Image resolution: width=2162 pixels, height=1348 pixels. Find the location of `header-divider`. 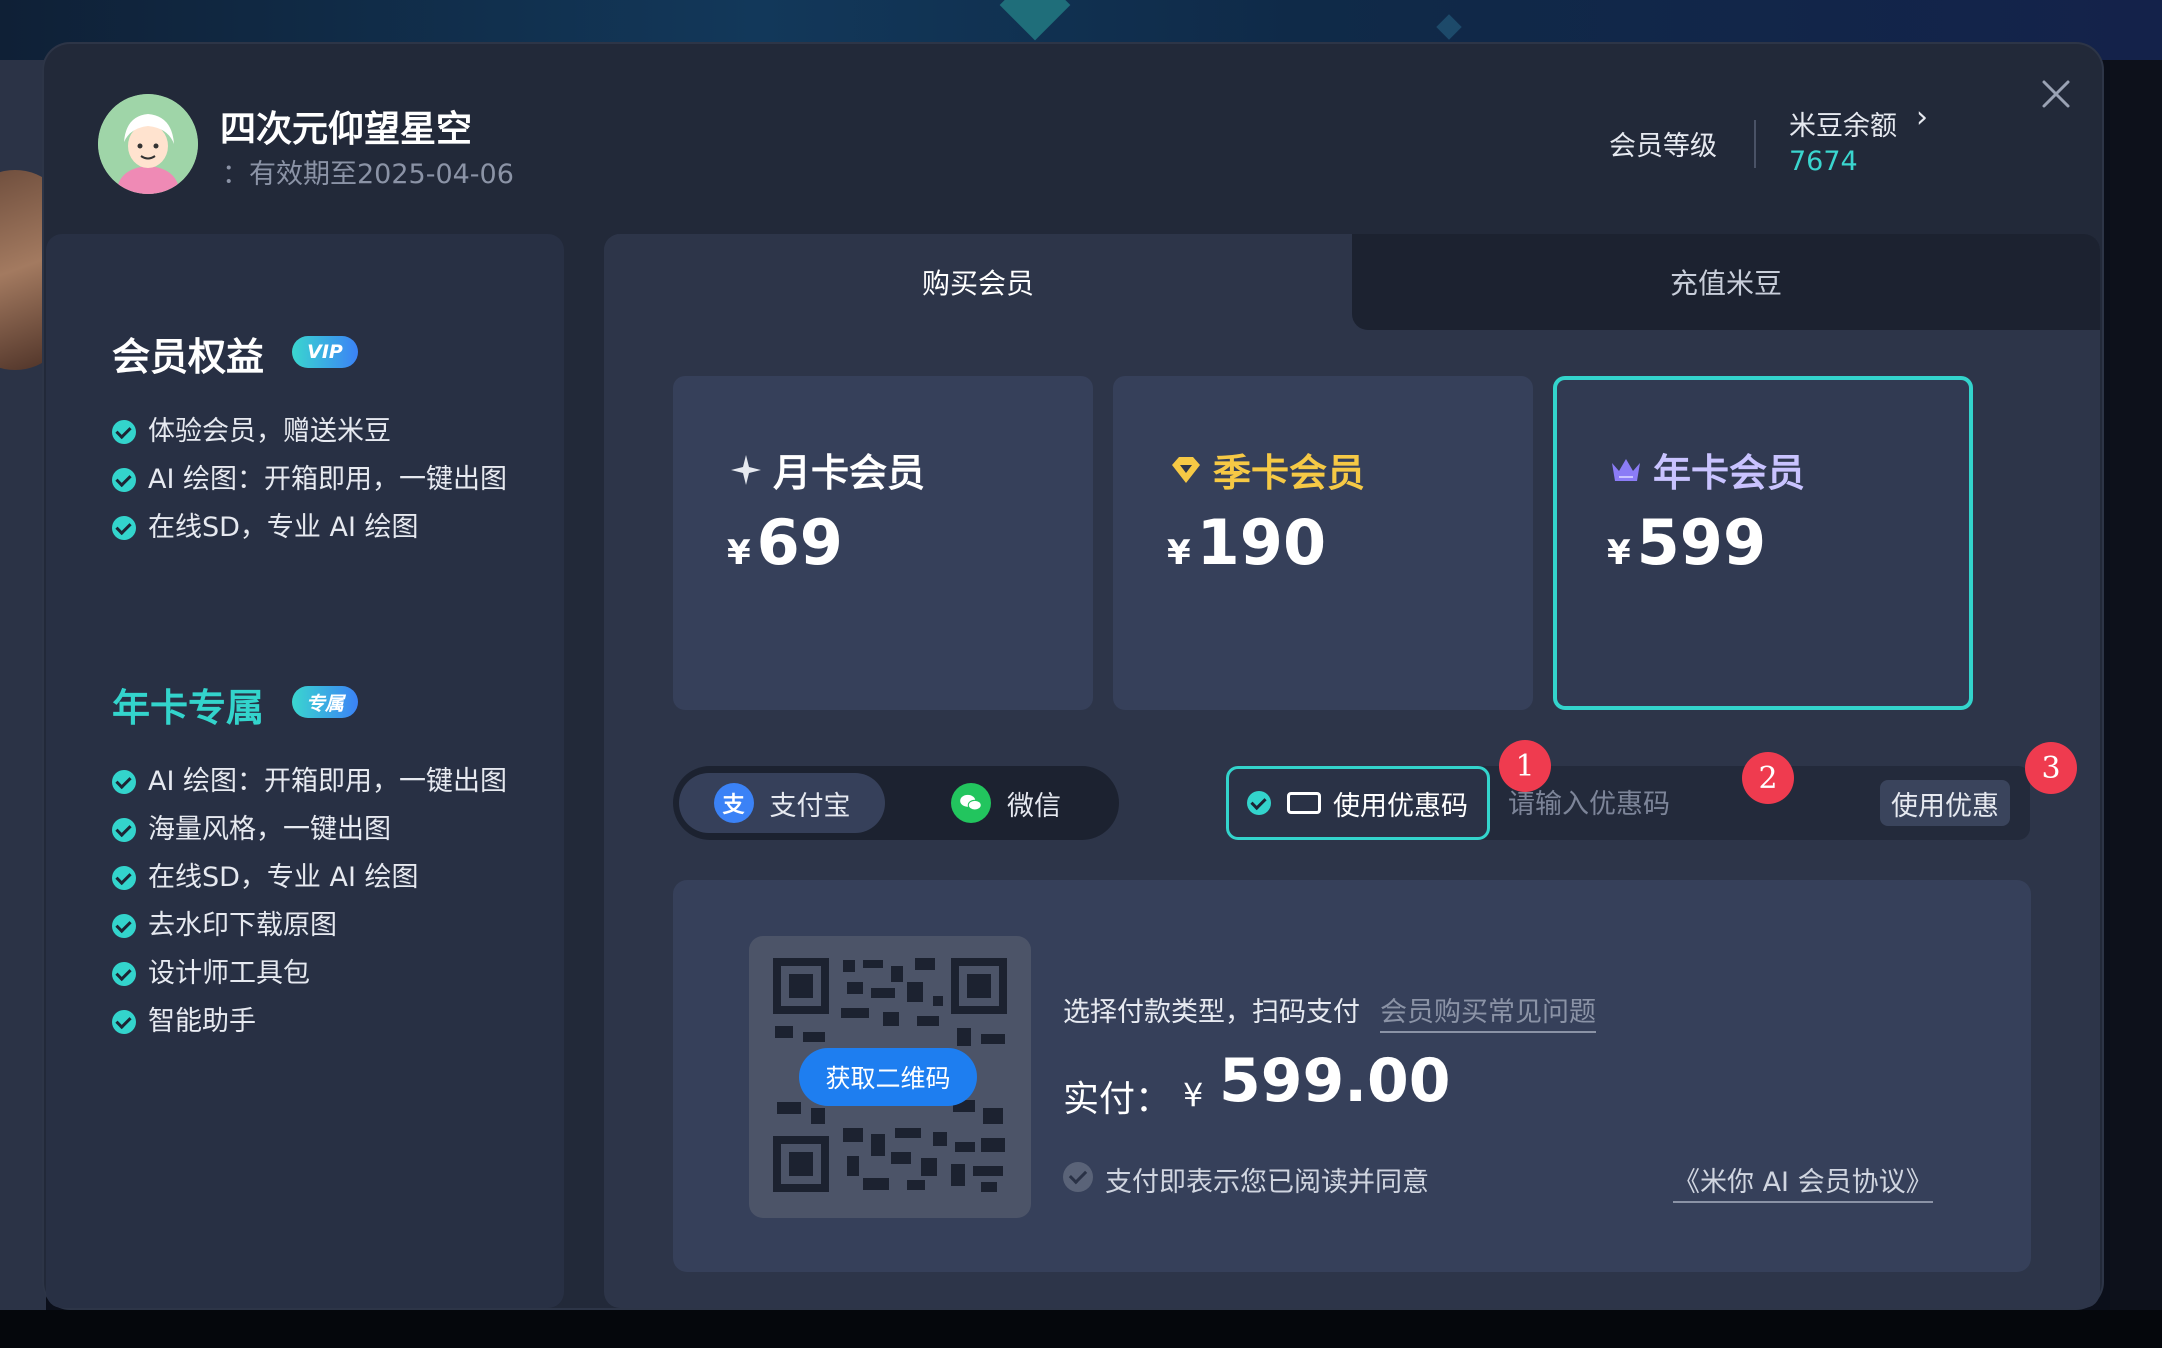

header-divider is located at coordinates (1755, 144).